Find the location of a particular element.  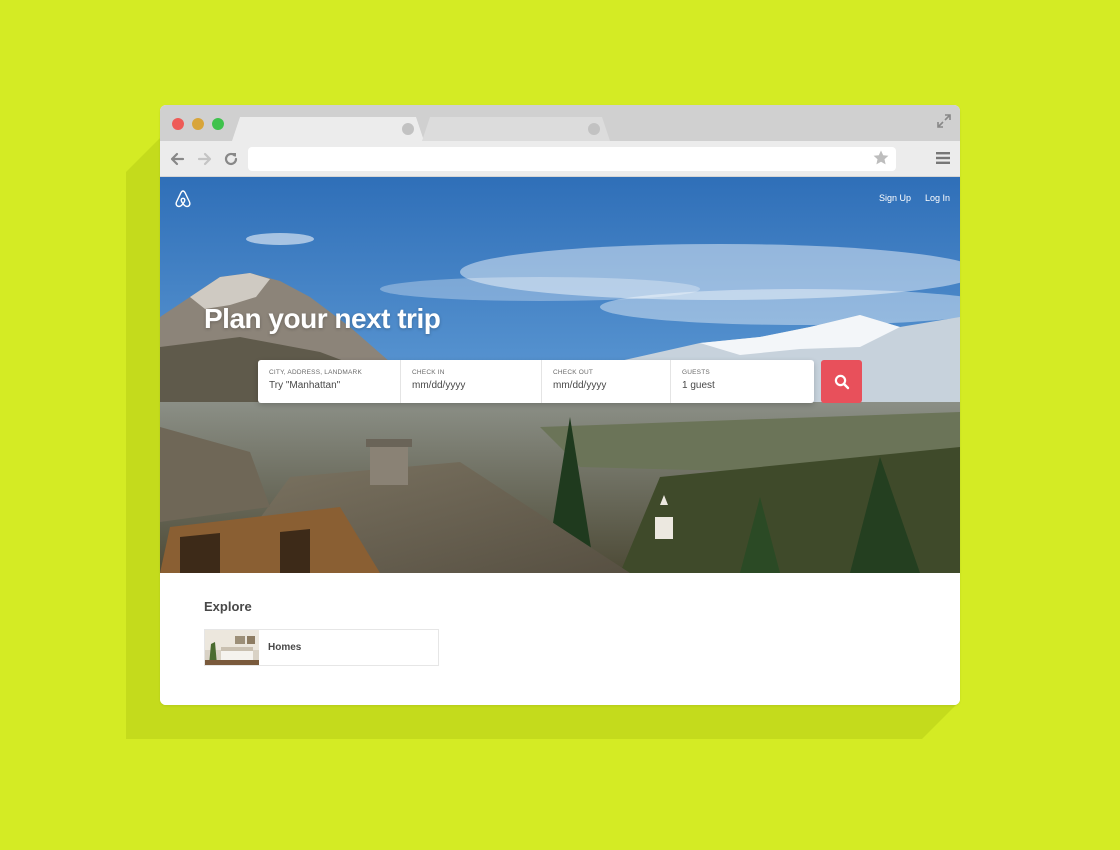

reload-icon is located at coordinates (231, 159).